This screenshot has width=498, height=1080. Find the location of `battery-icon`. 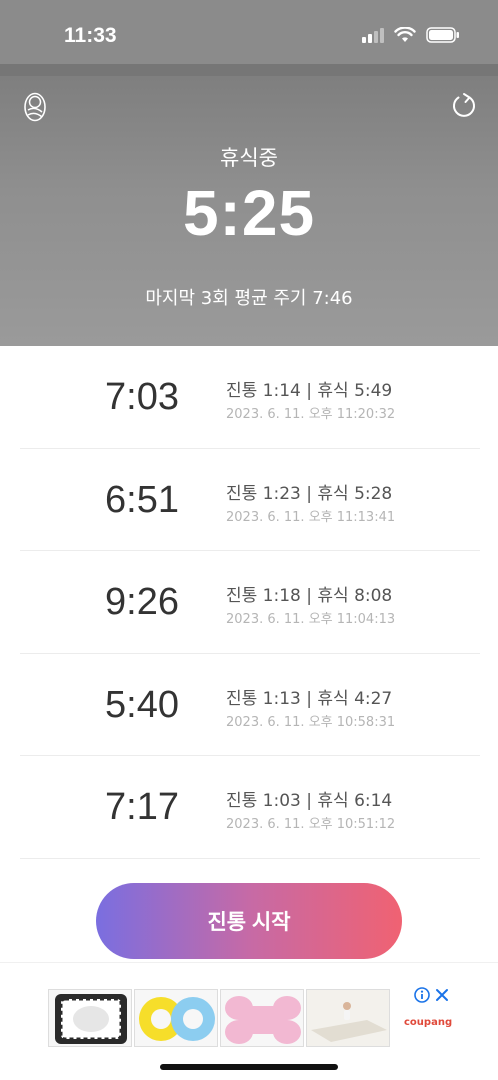

battery-icon is located at coordinates (442, 35).